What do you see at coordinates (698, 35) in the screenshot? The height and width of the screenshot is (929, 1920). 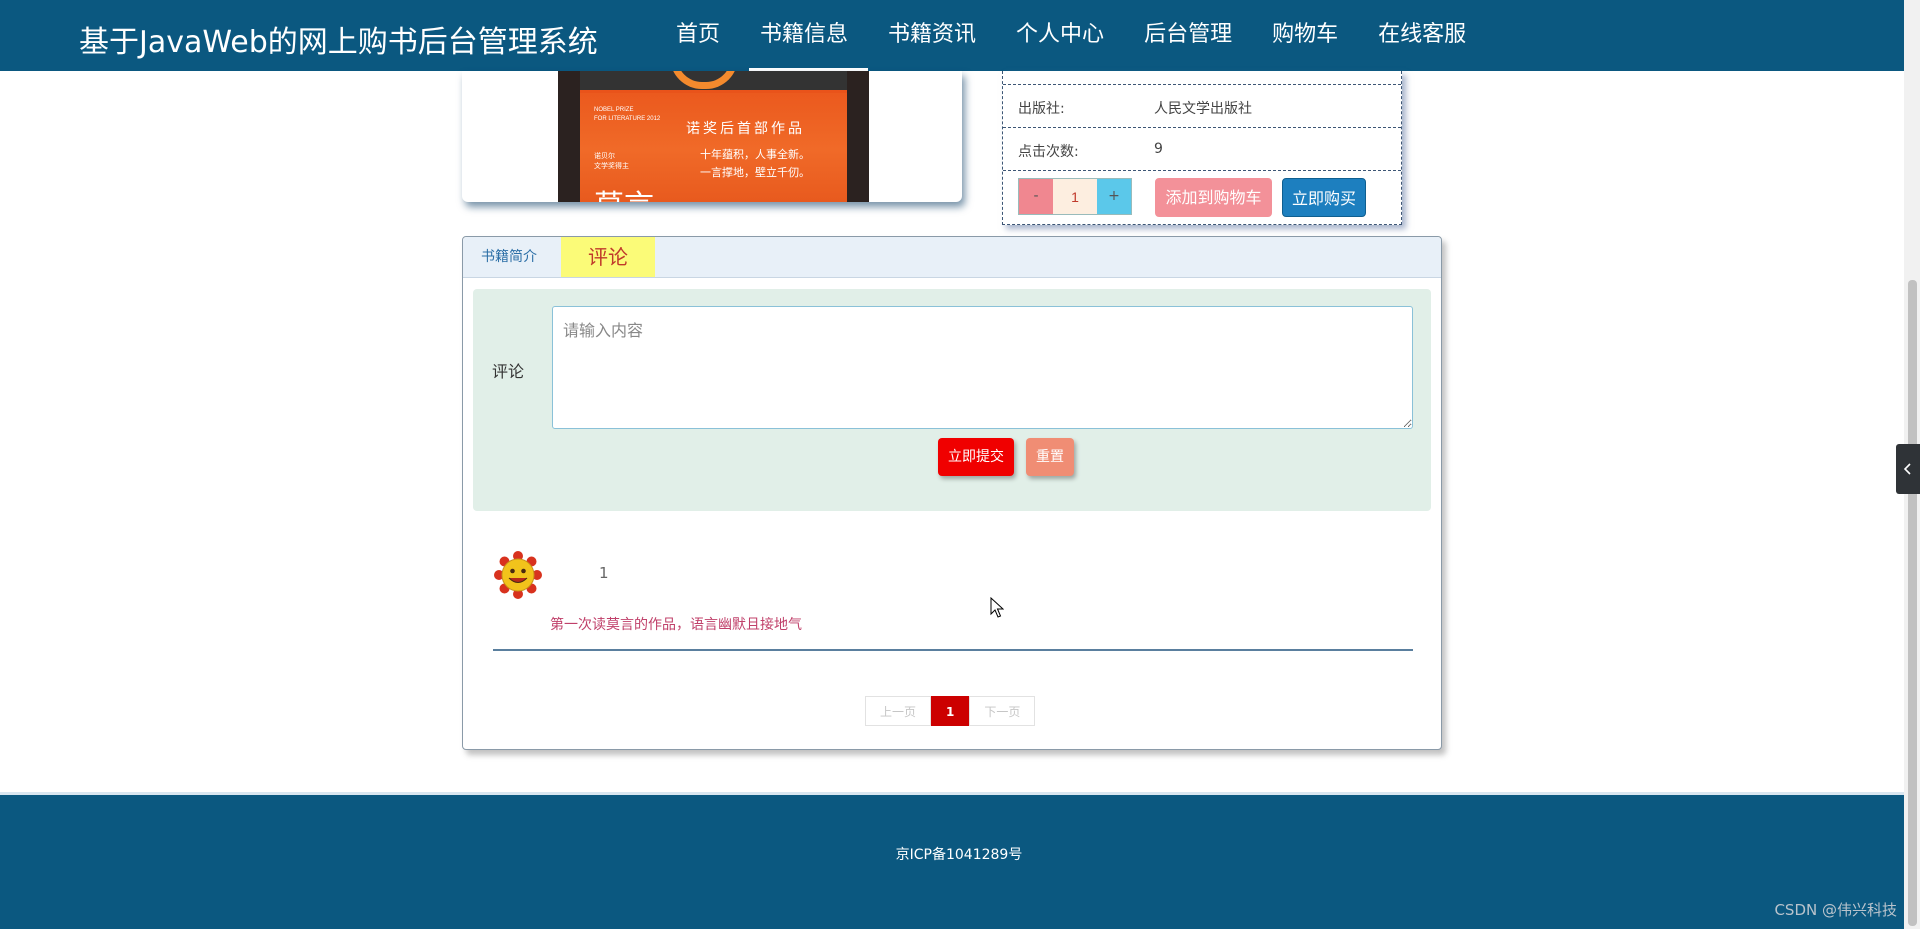 I see `nav-home: 首页` at bounding box center [698, 35].